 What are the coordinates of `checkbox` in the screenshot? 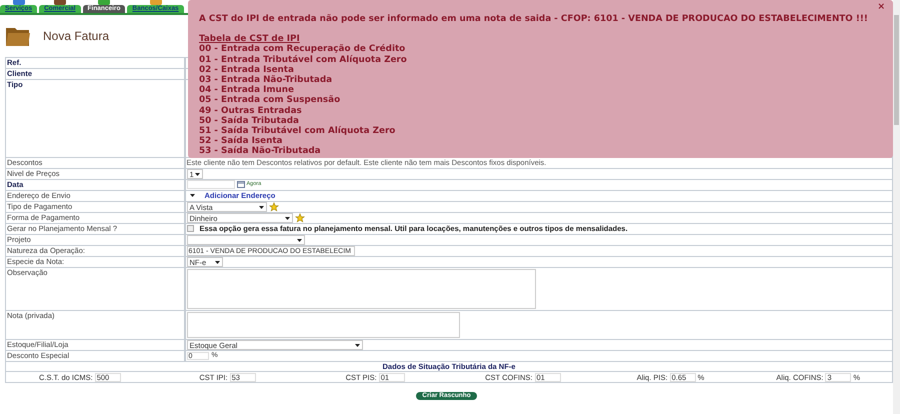 It's located at (190, 228).